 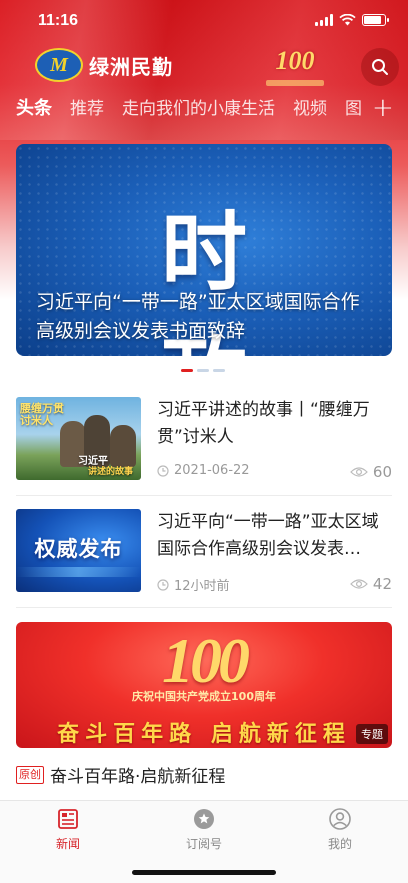 I want to click on nav-news: 新闻, so click(x=68, y=829).